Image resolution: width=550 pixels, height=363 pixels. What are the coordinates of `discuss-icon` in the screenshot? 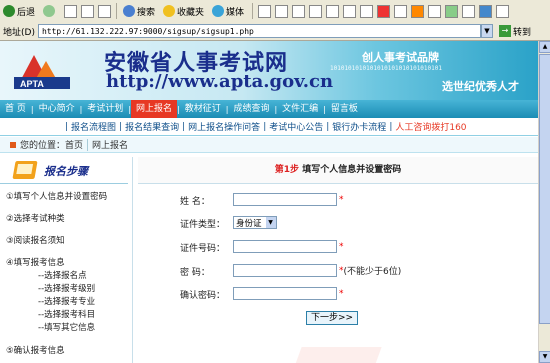 It's located at (333, 11).